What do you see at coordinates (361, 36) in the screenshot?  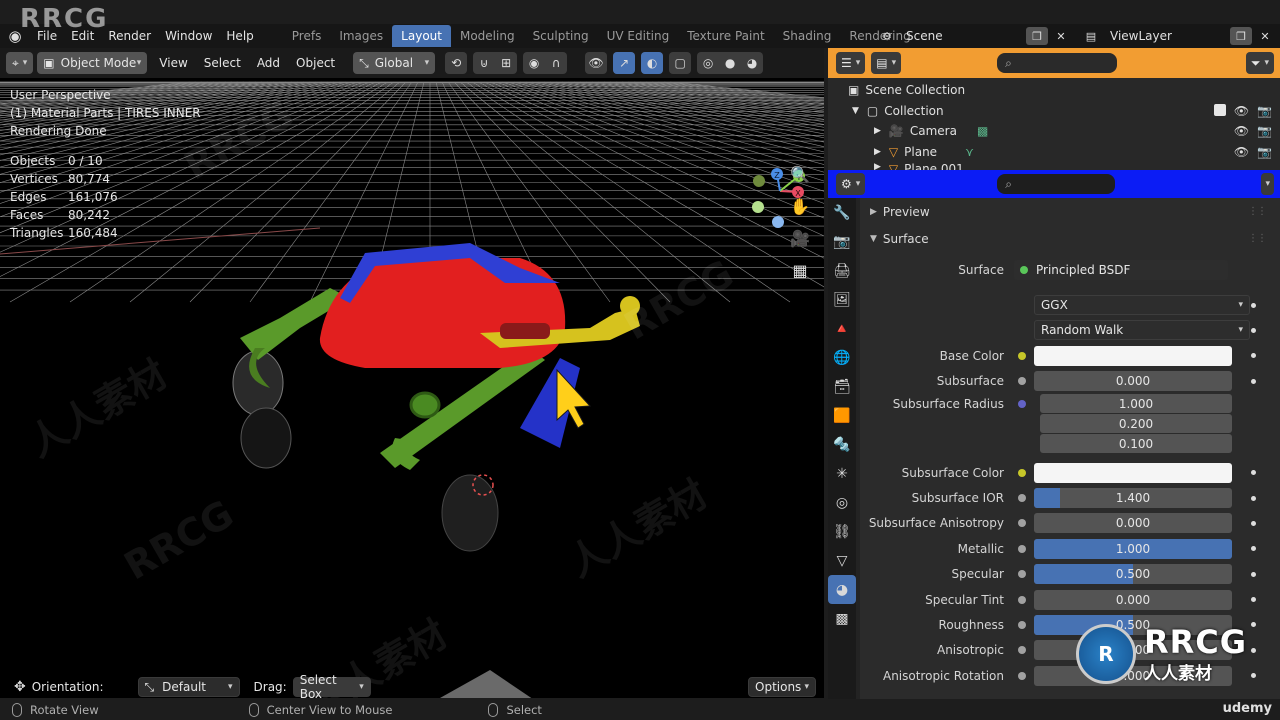 I see `workspace-tab-images: Images` at bounding box center [361, 36].